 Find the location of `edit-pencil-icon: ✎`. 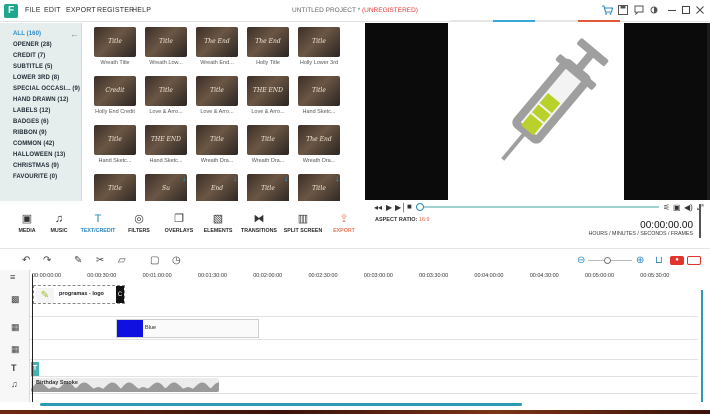

edit-pencil-icon: ✎ is located at coordinates (78, 260).